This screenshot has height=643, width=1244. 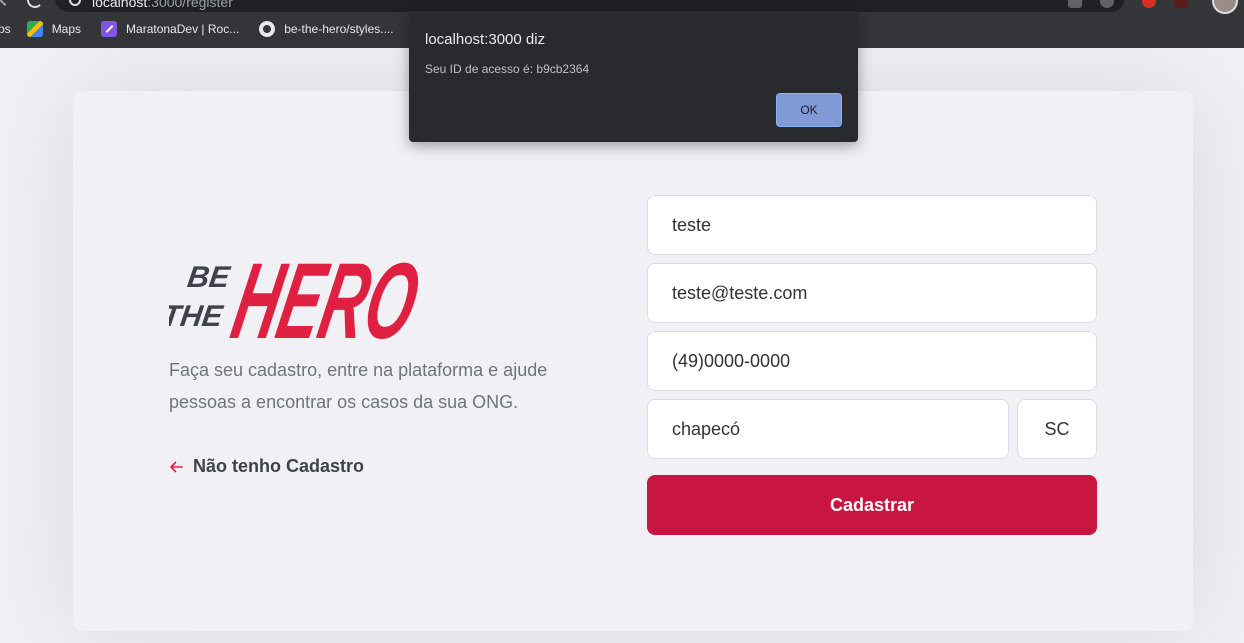 What do you see at coordinates (507, 69) in the screenshot?
I see `alert-message: Seu ID de acesso é: b9cb2364` at bounding box center [507, 69].